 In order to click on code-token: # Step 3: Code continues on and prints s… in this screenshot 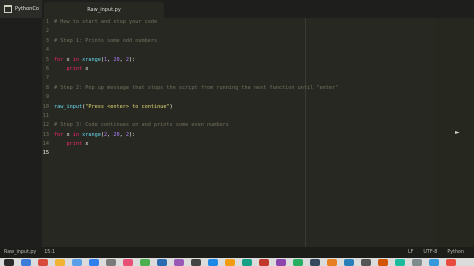, I will do `click(141, 125)`.